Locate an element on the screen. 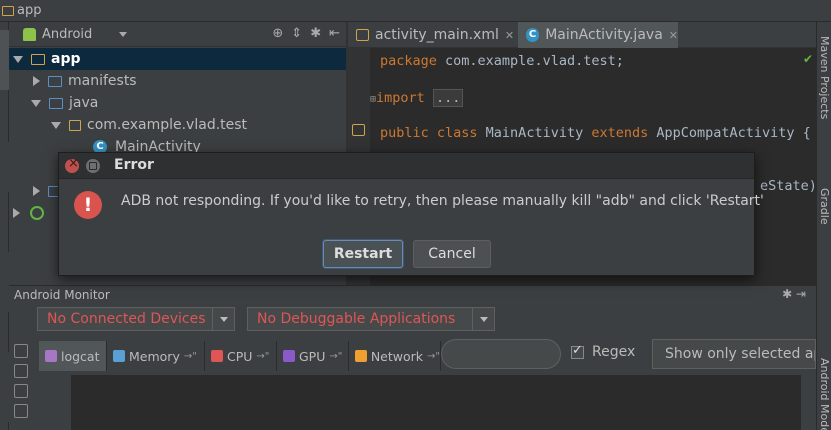 This screenshot has height=430, width=831. tool-tab-maven-projects: Maven Projects is located at coordinates (824, 77).